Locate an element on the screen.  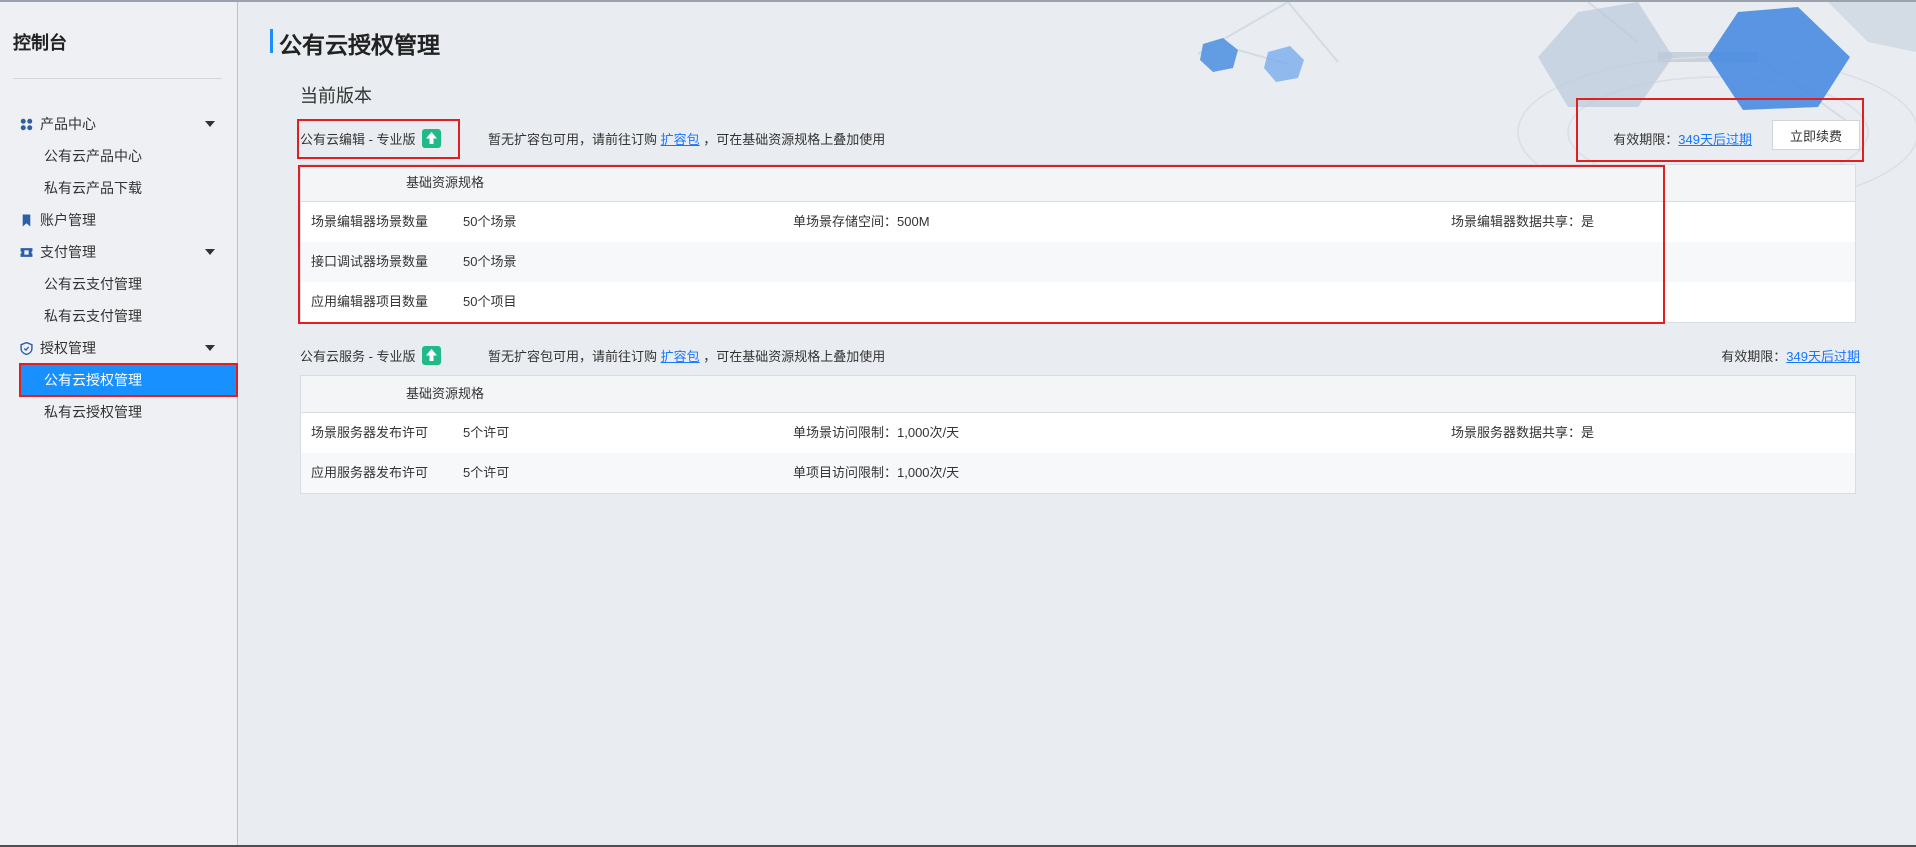
sidebar-item-private-product-download: 私有云产品下载 is located at coordinates (118, 188).